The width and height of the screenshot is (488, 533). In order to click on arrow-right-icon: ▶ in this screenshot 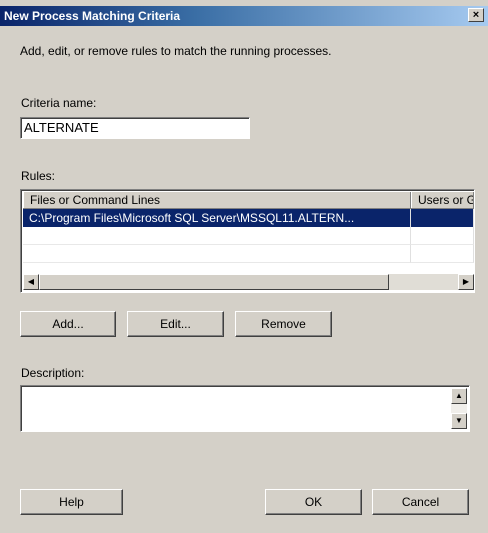, I will do `click(466, 281)`.